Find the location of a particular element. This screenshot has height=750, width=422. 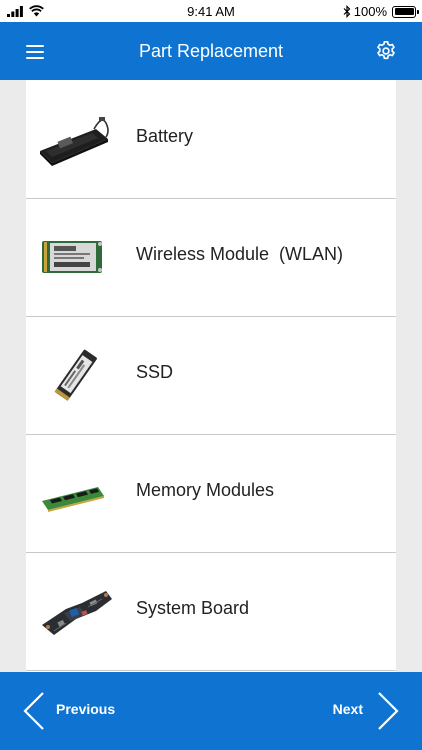

app-header: Part Replacement is located at coordinates (211, 51).